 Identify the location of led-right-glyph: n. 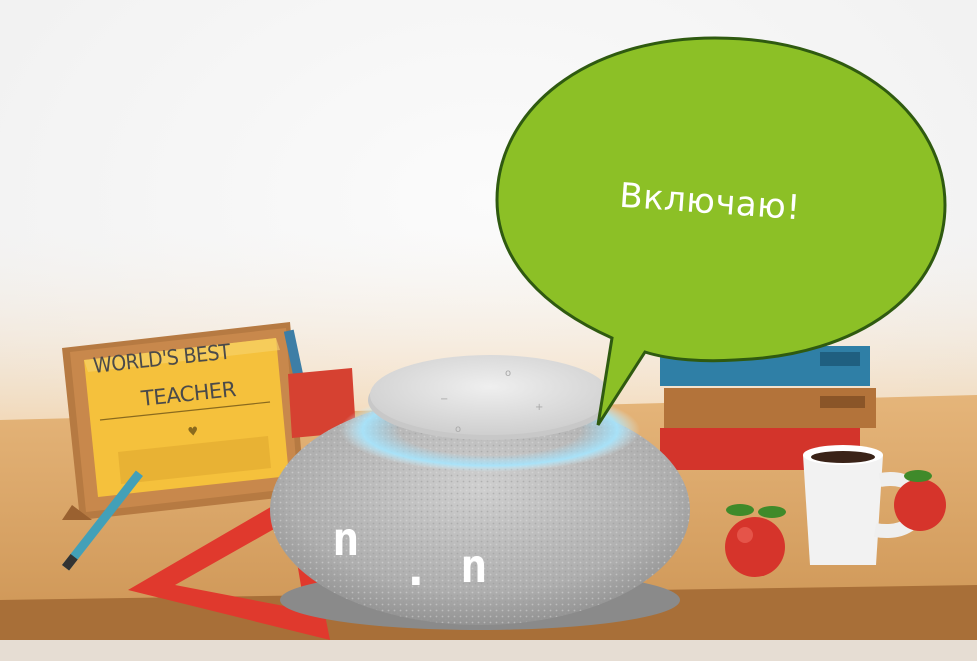
(474, 566).